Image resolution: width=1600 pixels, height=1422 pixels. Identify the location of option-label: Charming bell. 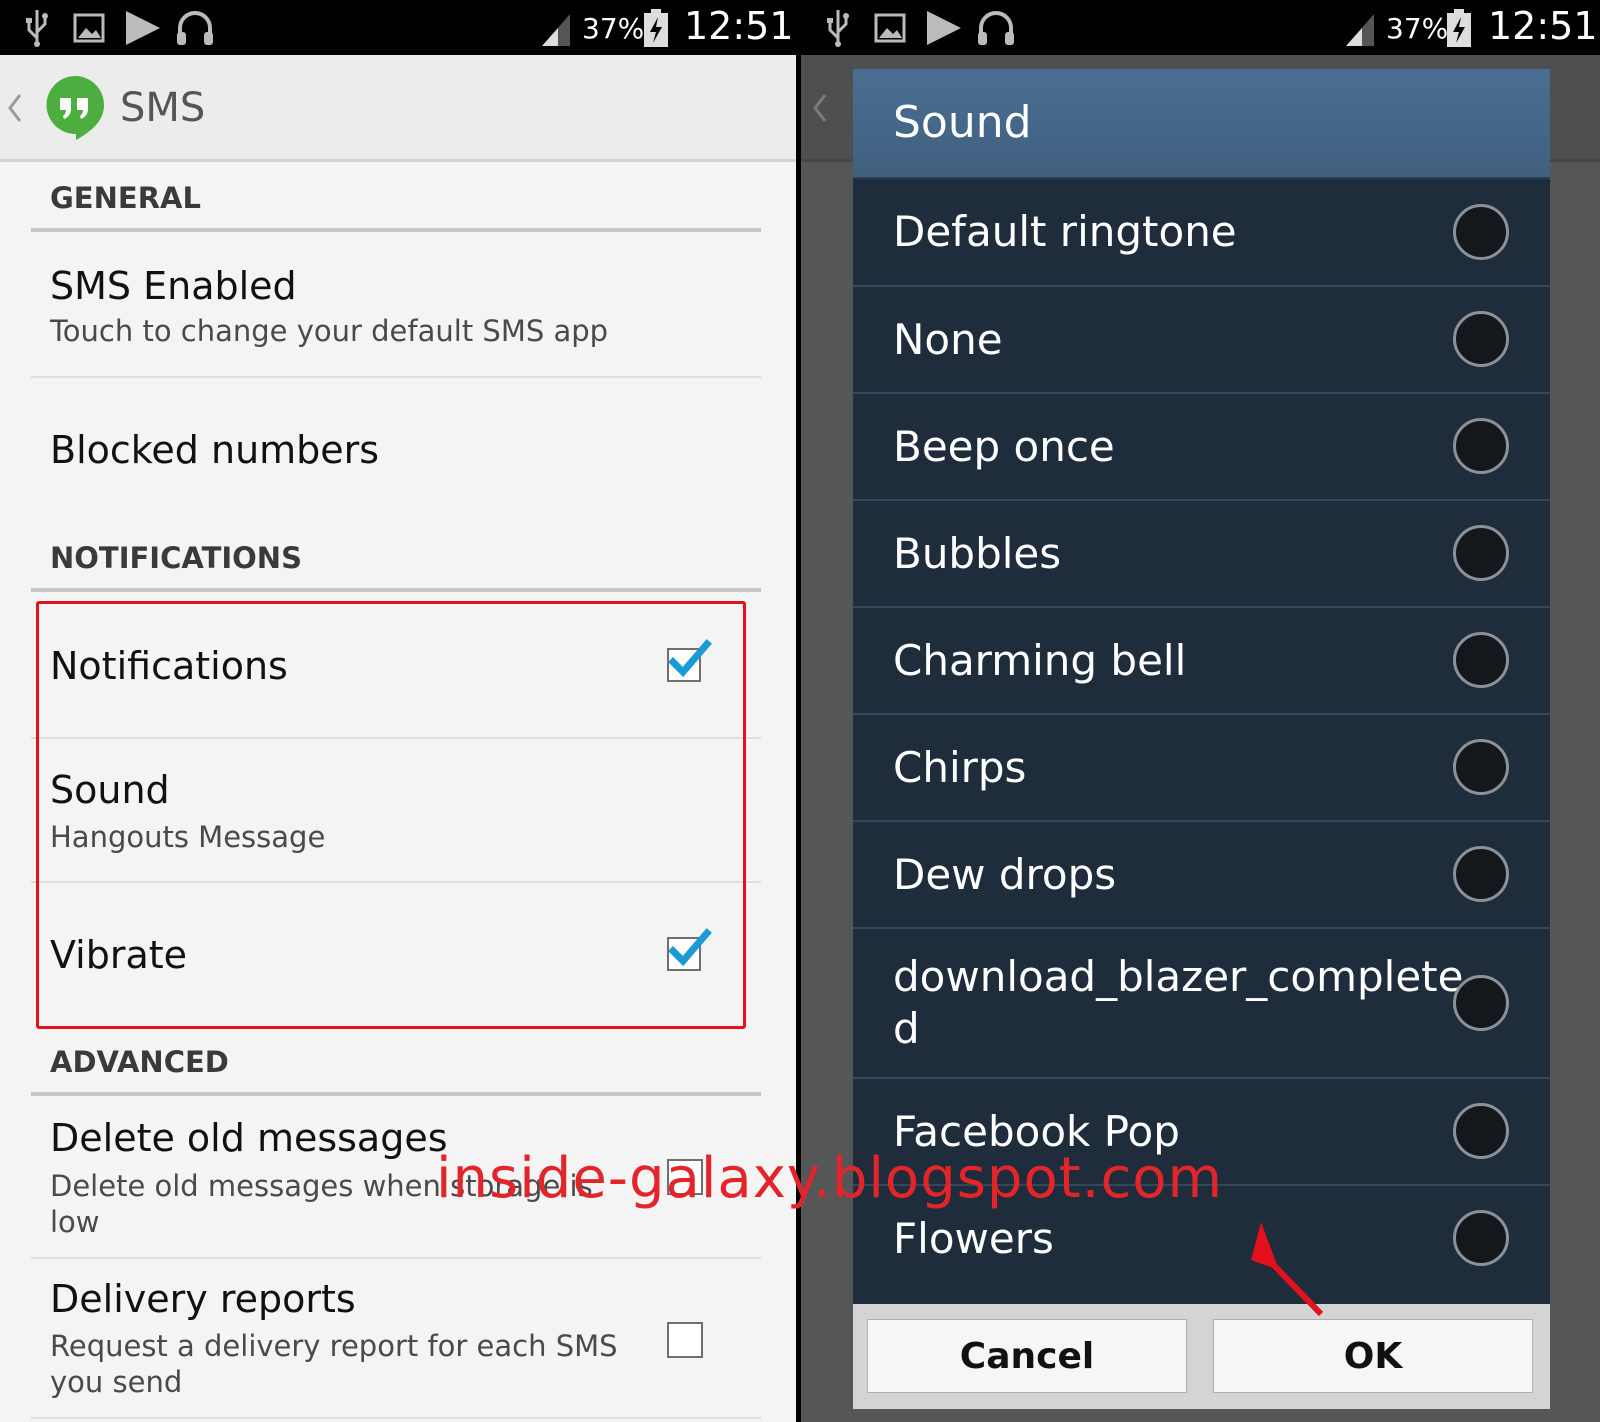
(1040, 660).